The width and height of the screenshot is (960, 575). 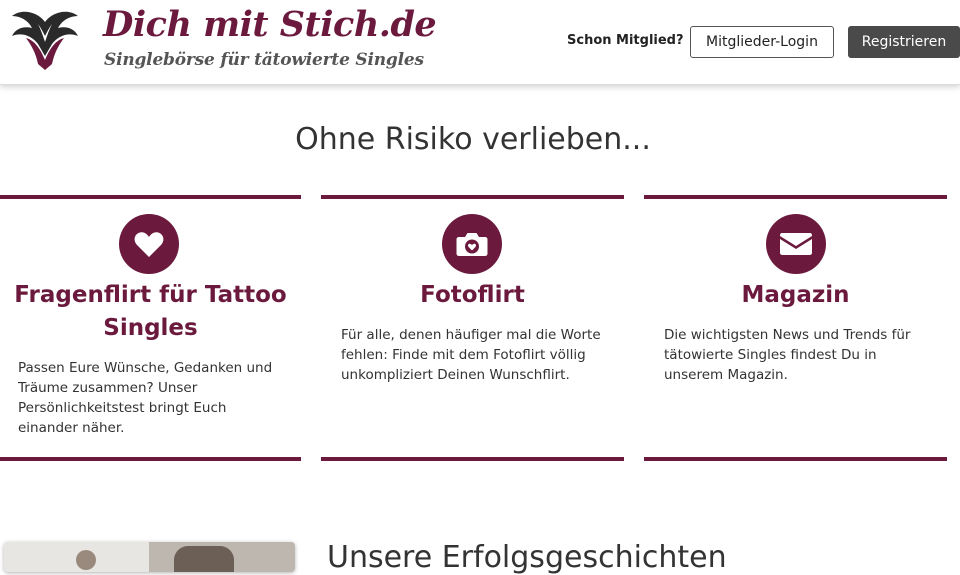 I want to click on feature-title-line2: Singles, so click(x=150, y=328).